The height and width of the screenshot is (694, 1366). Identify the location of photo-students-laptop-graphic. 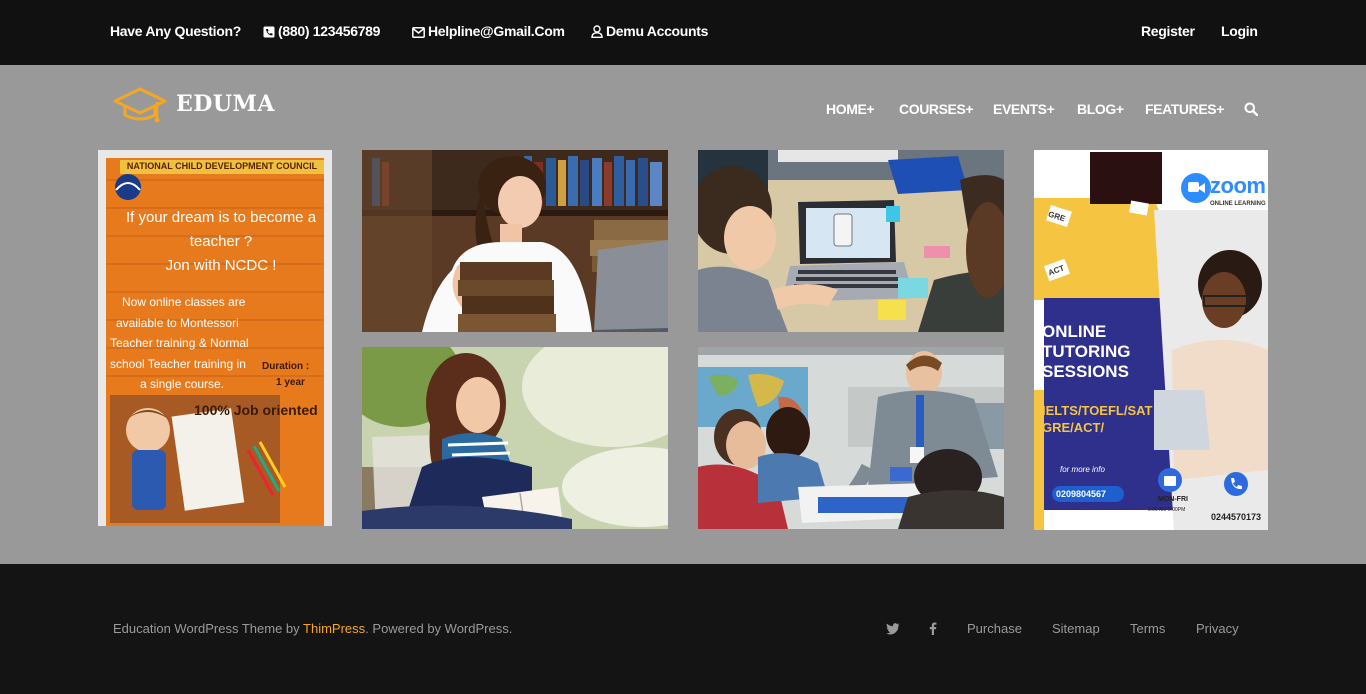
(851, 241).